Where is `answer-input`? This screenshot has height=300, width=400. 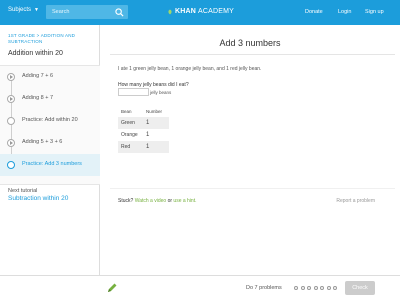 answer-input is located at coordinates (133, 92).